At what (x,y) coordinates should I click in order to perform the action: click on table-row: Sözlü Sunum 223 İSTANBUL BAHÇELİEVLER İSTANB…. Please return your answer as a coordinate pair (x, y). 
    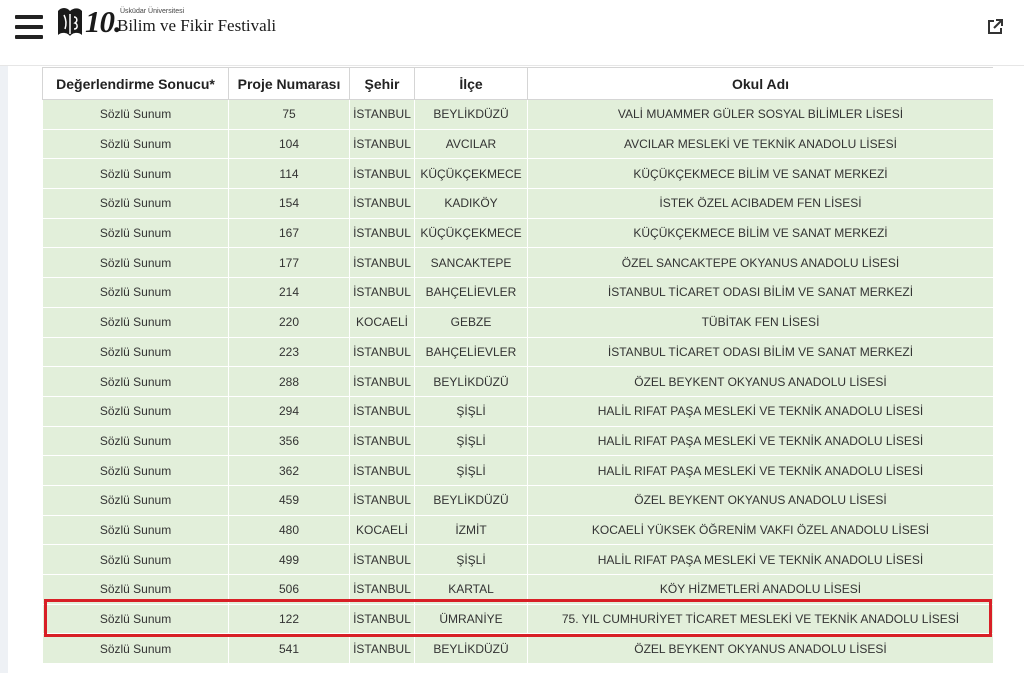
    Looking at the image, I should click on (517, 352).